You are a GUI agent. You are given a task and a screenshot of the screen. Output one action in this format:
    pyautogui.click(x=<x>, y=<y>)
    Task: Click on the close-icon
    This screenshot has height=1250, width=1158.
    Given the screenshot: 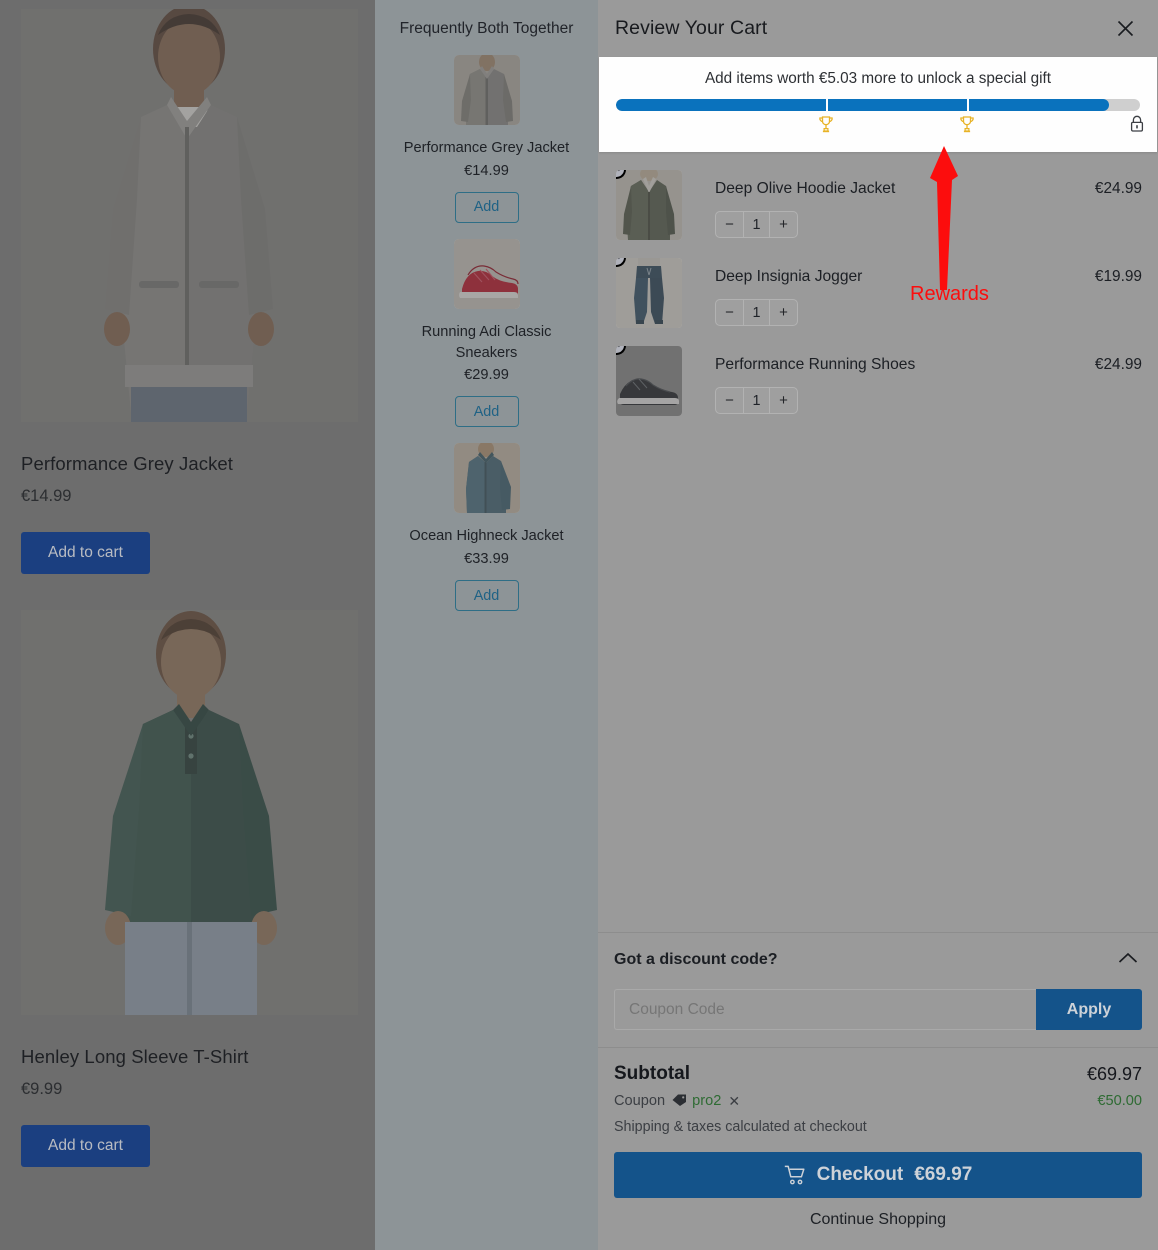 What is the action you would take?
    pyautogui.click(x=1125, y=28)
    